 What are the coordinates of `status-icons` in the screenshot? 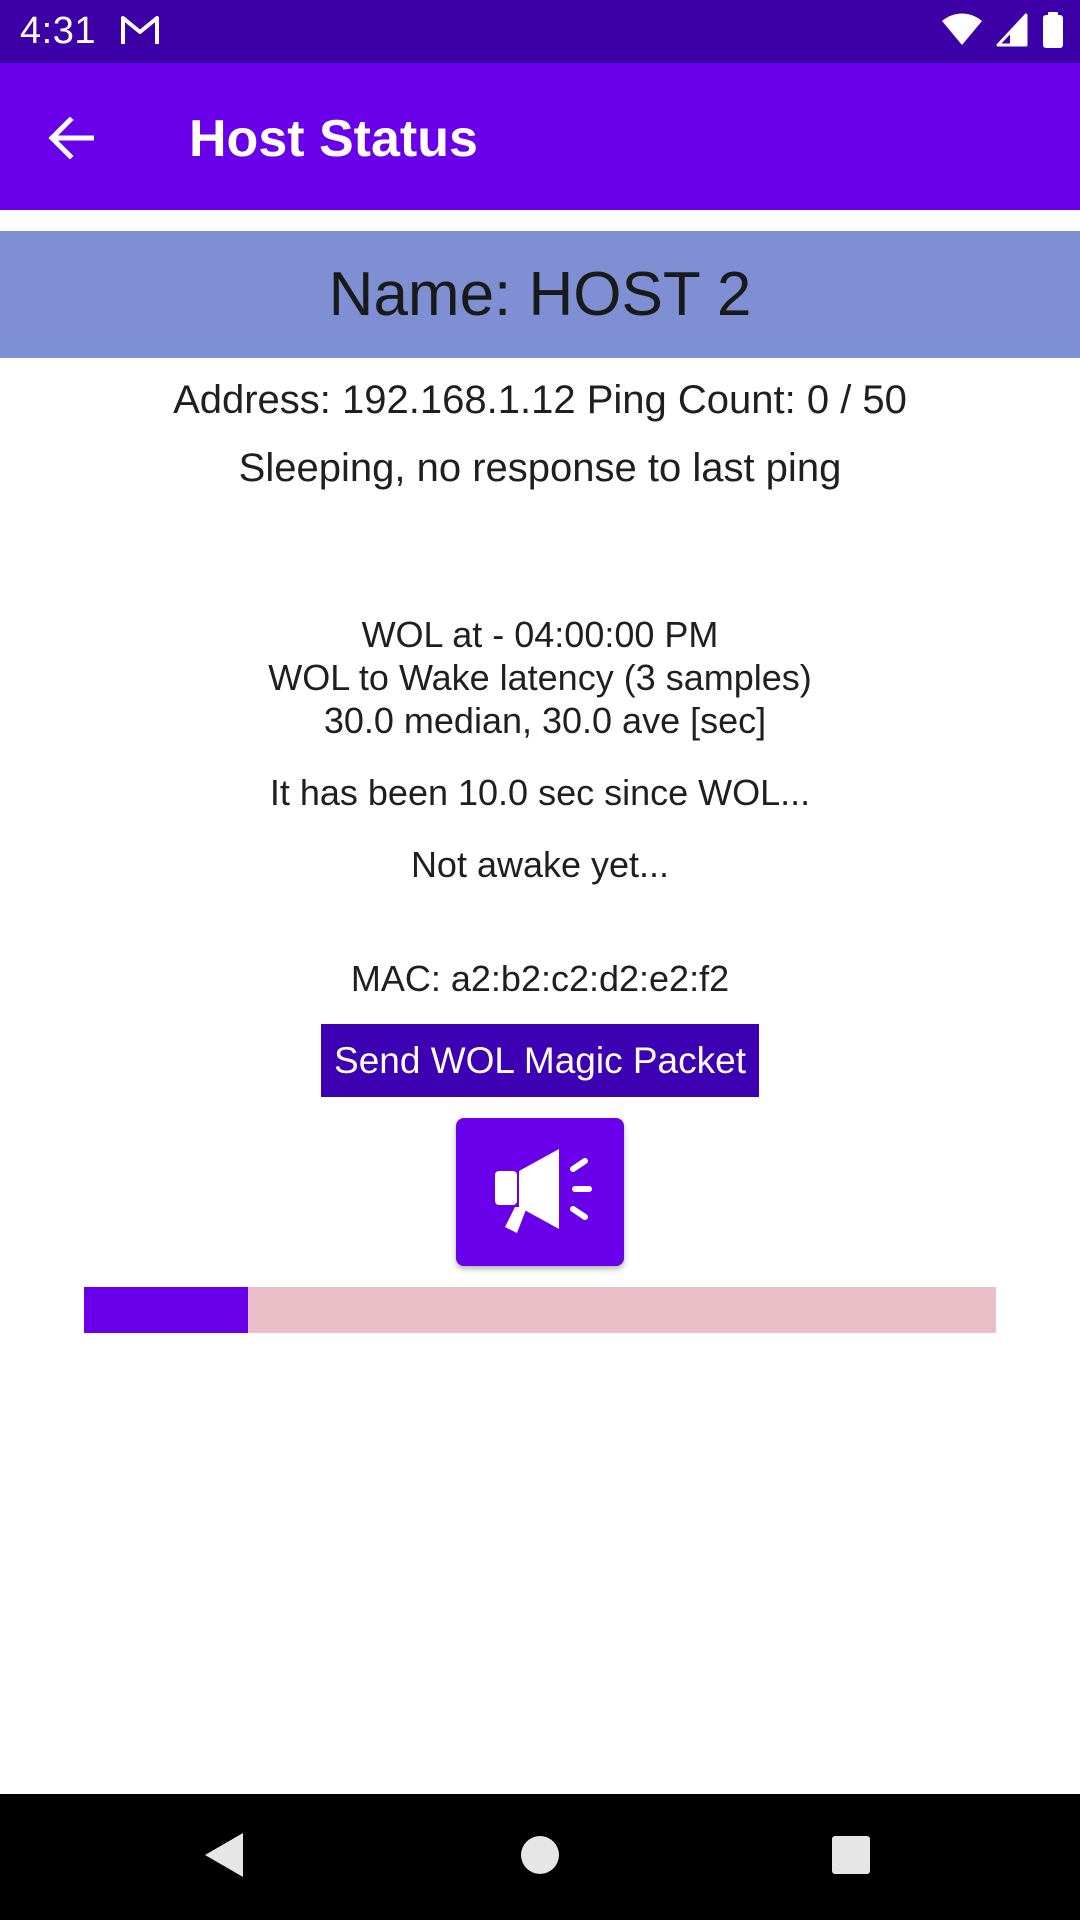 It's located at (1003, 32).